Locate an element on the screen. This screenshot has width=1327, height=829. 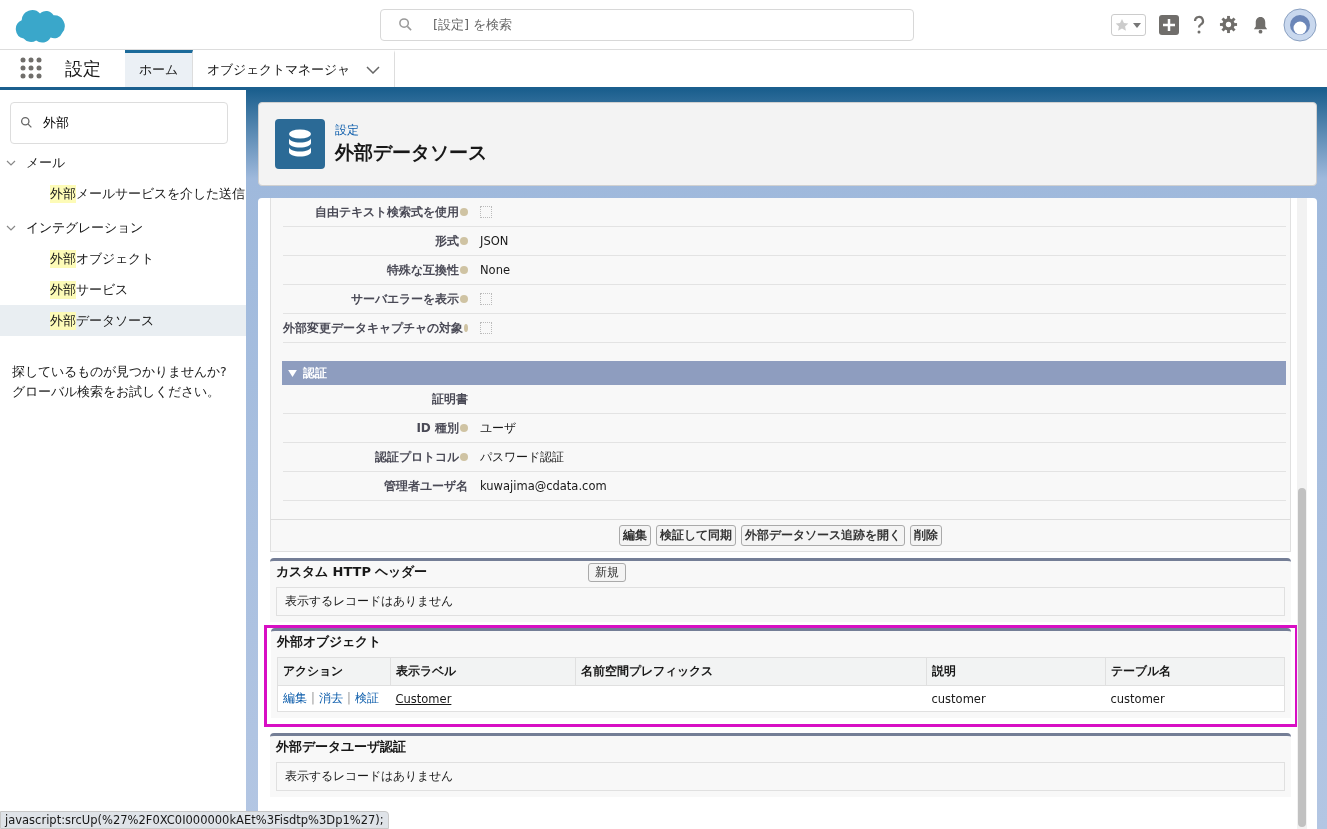
database-icon is located at coordinates (300, 144).